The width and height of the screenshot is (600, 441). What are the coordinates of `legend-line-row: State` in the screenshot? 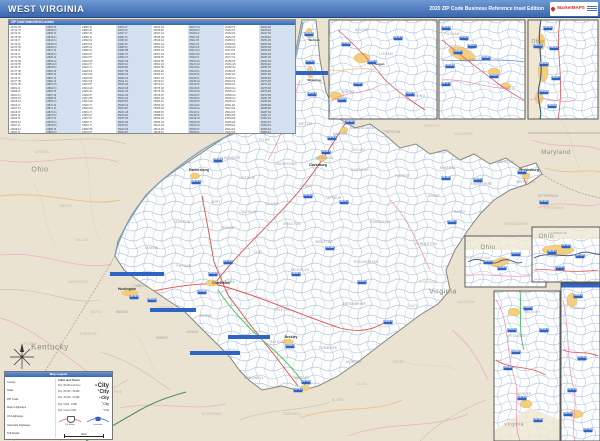 It's located at (10, 390).